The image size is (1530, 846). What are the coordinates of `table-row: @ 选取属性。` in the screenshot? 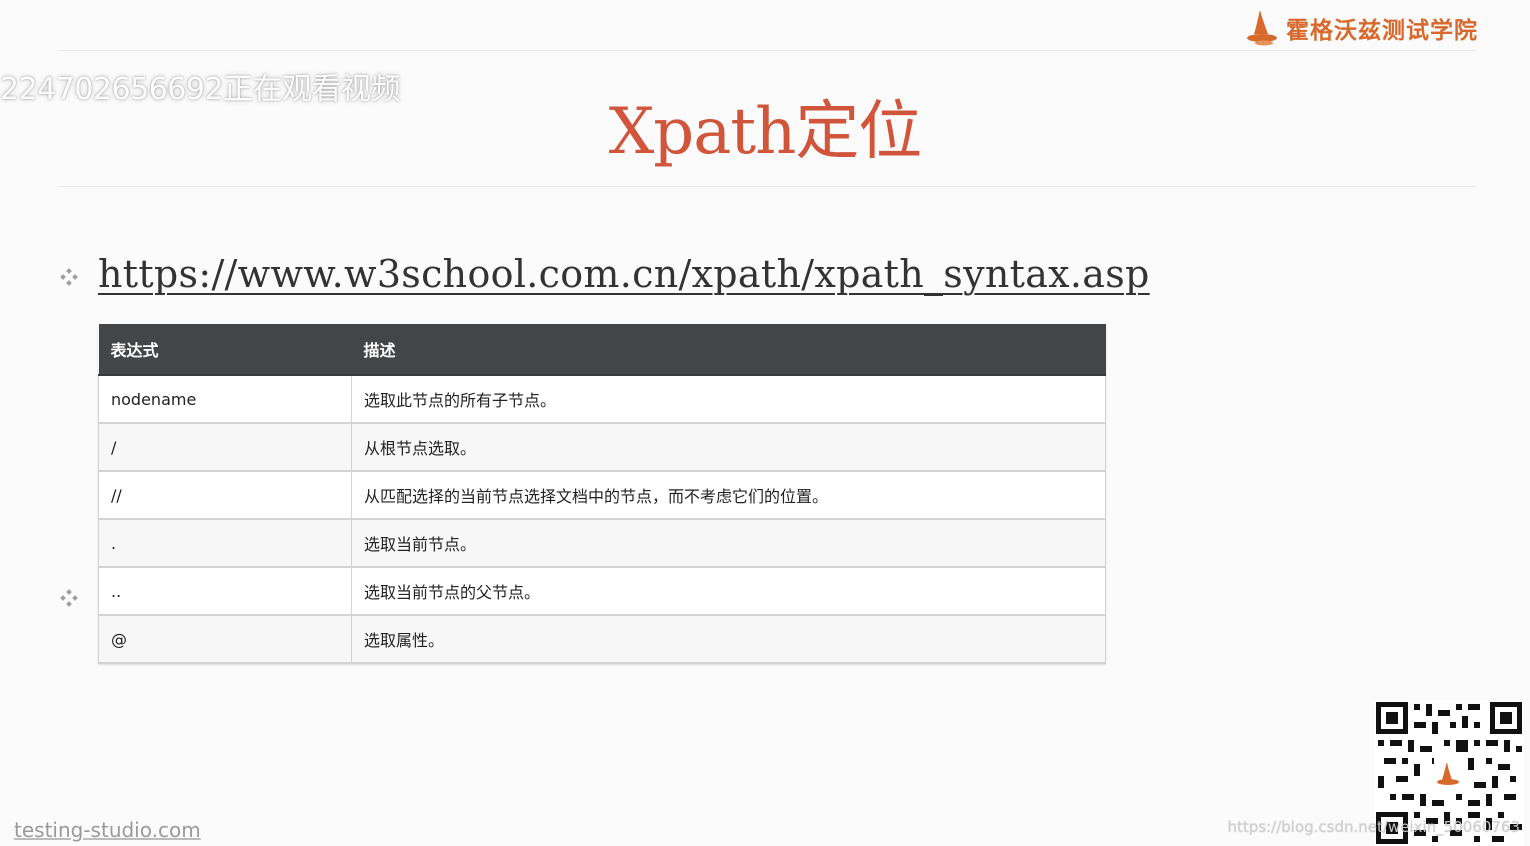 It's located at (602, 639).